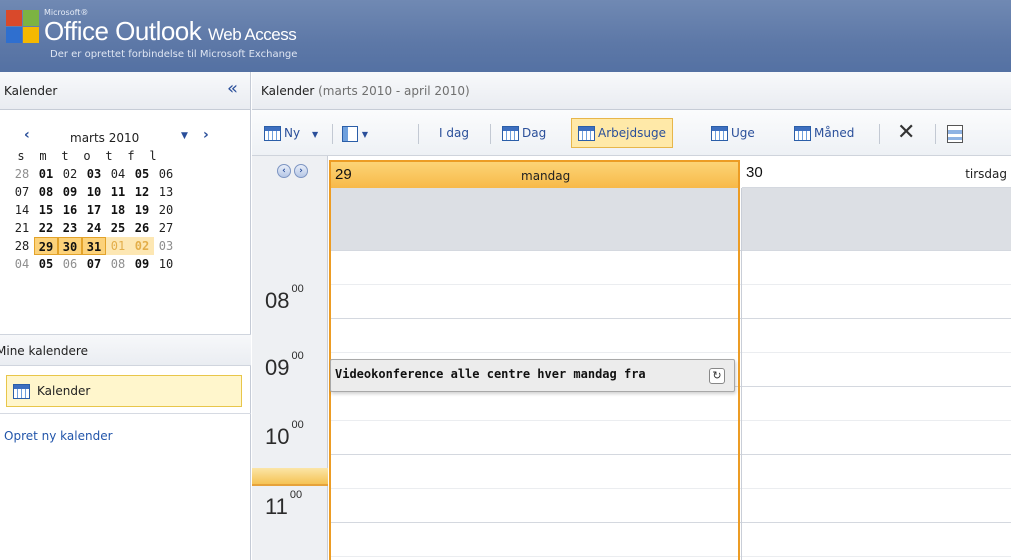 The height and width of the screenshot is (560, 1011). What do you see at coordinates (125, 91) in the screenshot?
I see `nav-pane-header: Kalender «` at bounding box center [125, 91].